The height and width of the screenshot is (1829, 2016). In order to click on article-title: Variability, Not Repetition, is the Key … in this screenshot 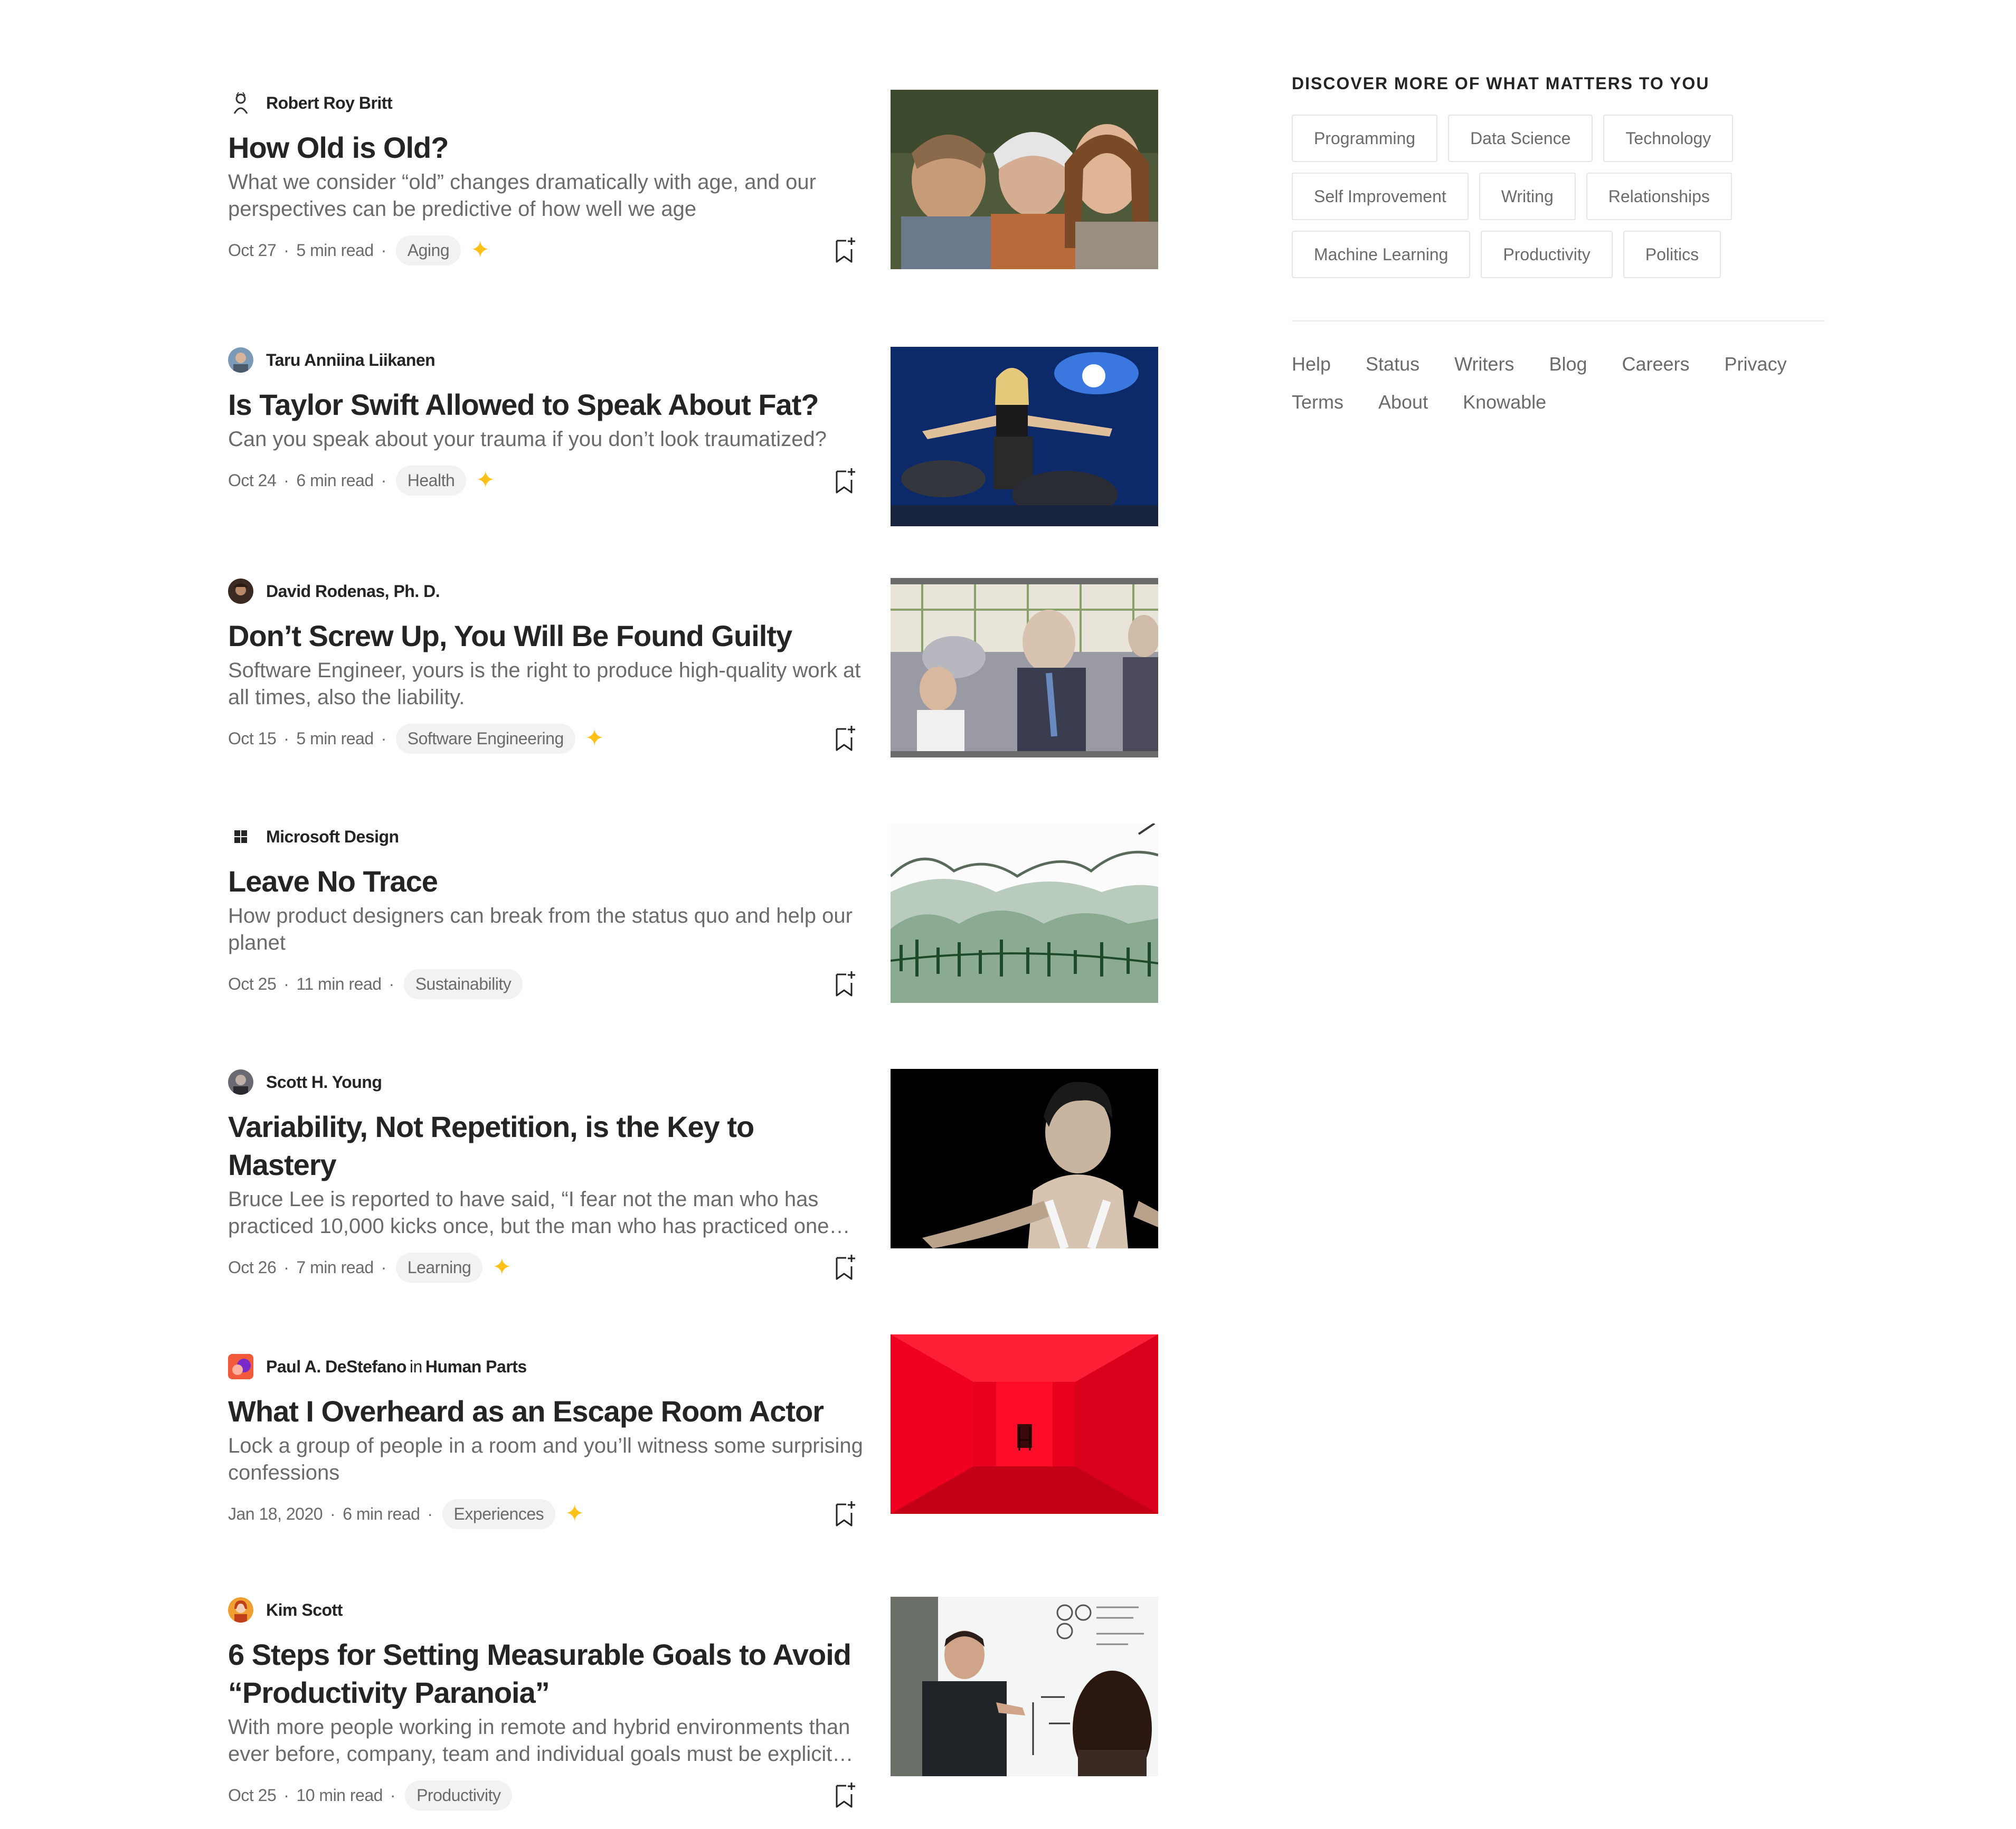, I will do `click(547, 1146)`.